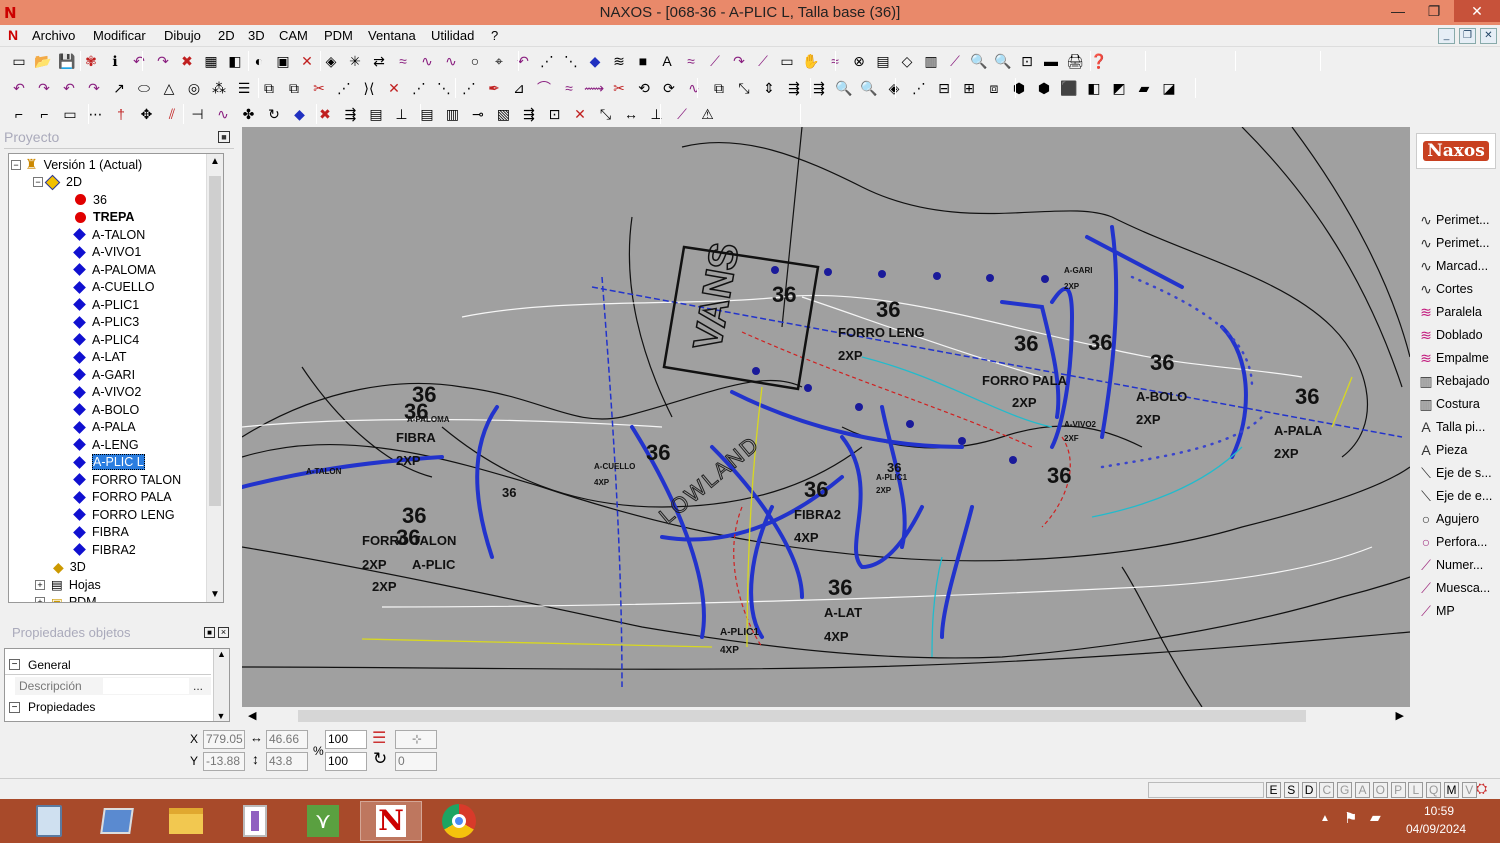 The height and width of the screenshot is (843, 1500). What do you see at coordinates (544, 88) in the screenshot?
I see `toolbar-button-icon: ⌒` at bounding box center [544, 88].